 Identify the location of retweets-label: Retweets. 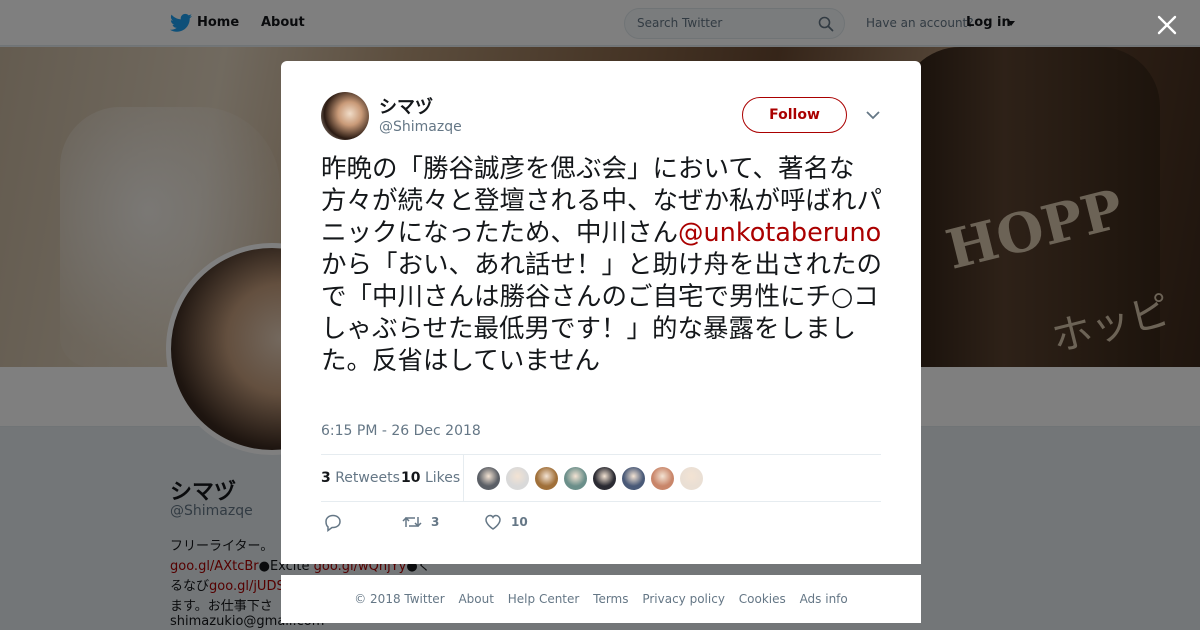
(367, 478).